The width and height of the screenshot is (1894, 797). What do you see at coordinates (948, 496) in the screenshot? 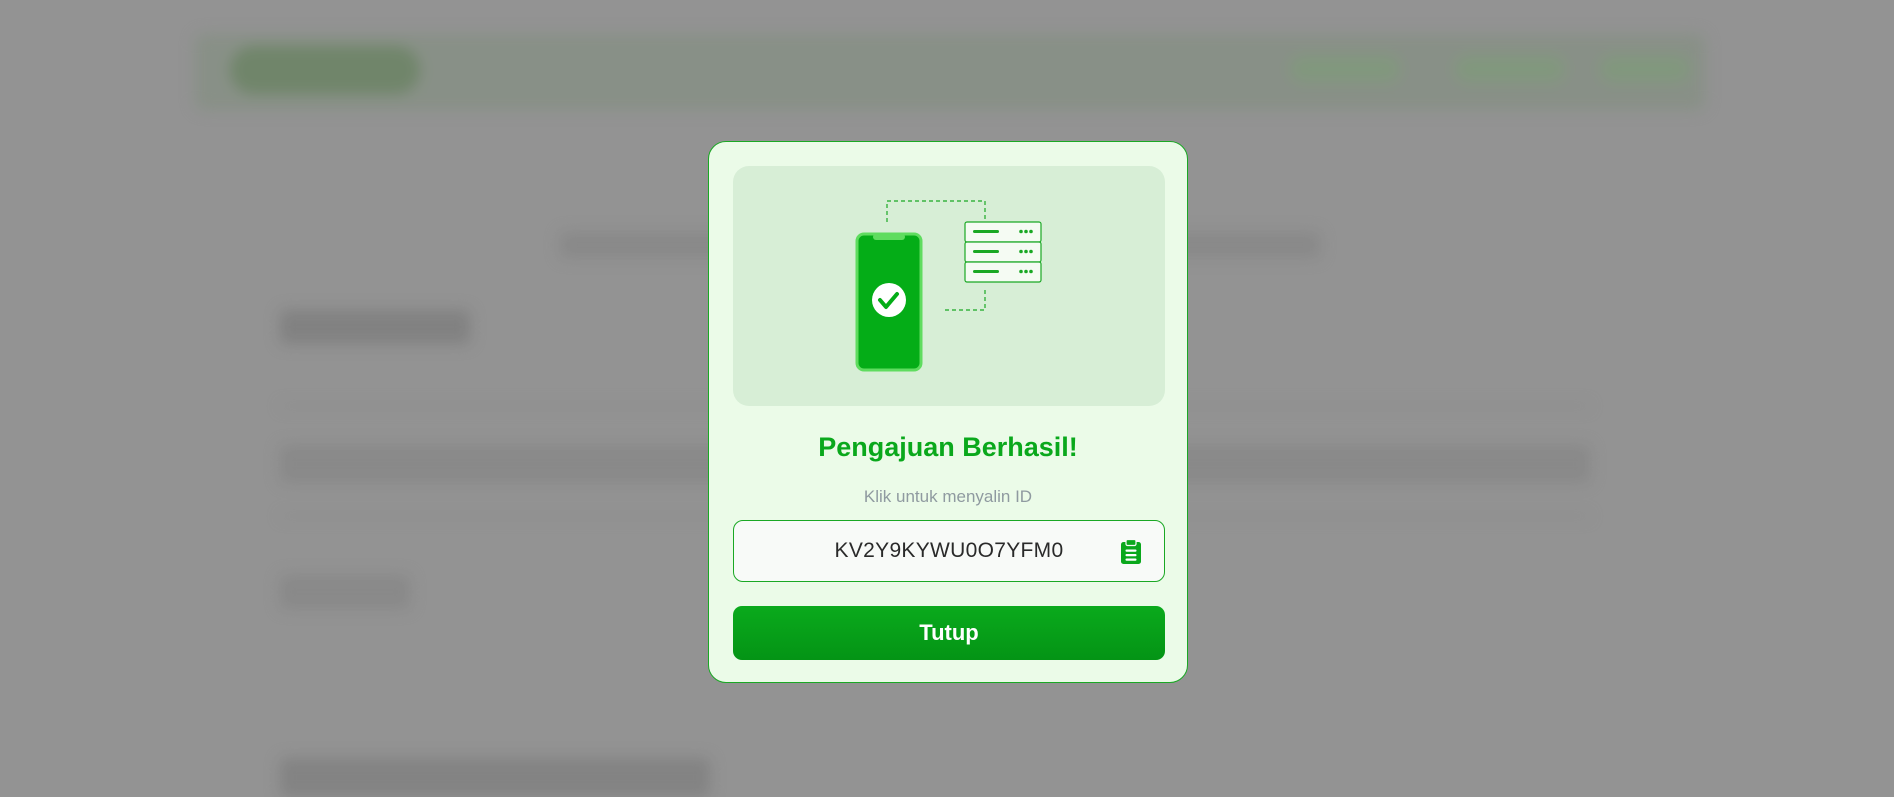
I see `modal-subtitle: Klik untuk menyalin ID` at bounding box center [948, 496].